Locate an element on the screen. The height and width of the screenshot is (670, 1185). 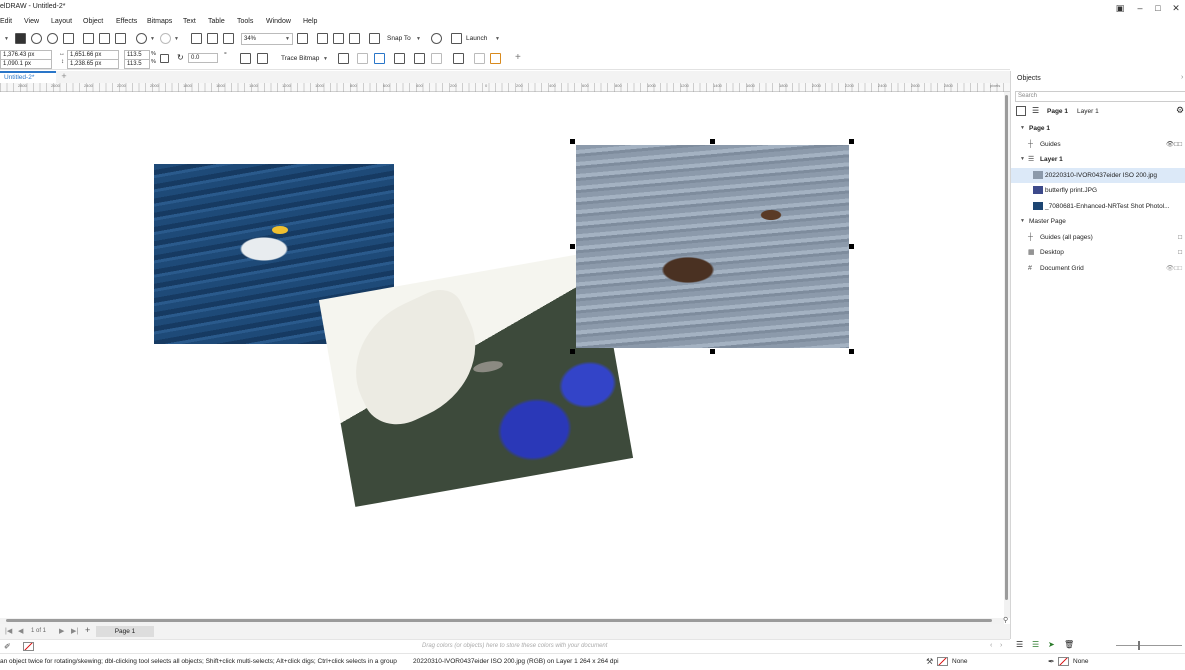
import-icon is located at coordinates (196, 38).